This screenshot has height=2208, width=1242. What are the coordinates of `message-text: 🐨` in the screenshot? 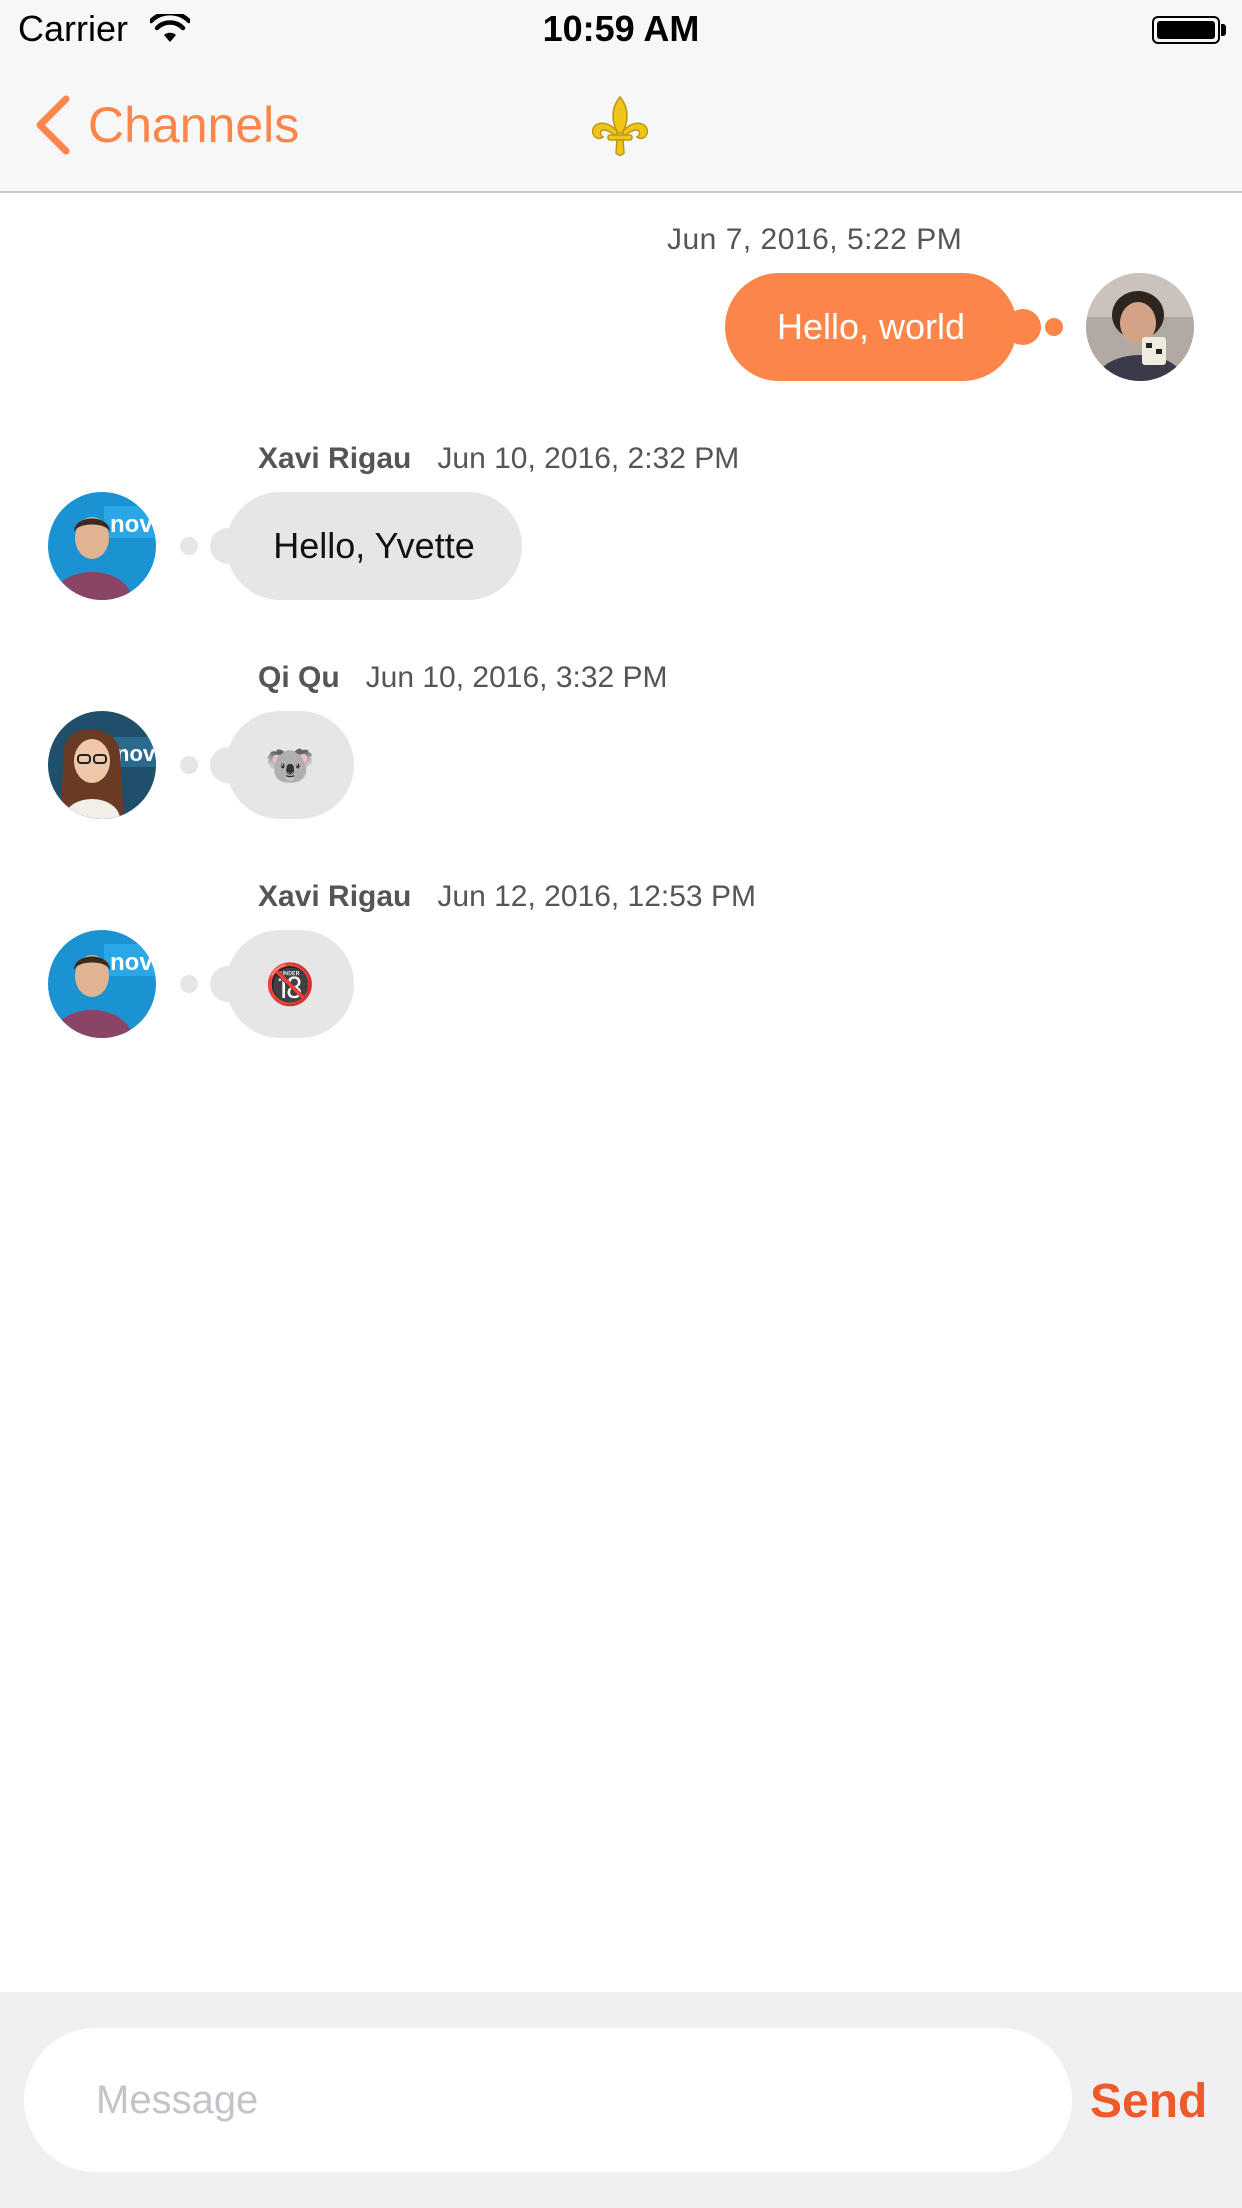 It's located at (290, 765).